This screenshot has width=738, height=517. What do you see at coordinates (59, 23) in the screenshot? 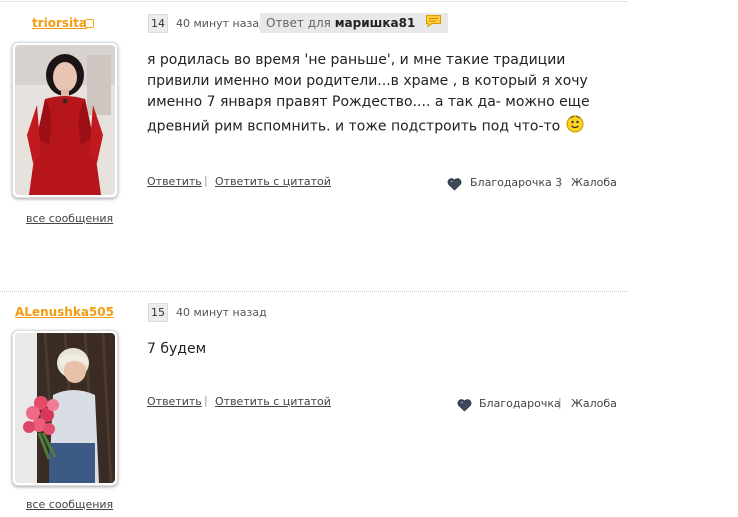
I see `username-link: triorsita` at bounding box center [59, 23].